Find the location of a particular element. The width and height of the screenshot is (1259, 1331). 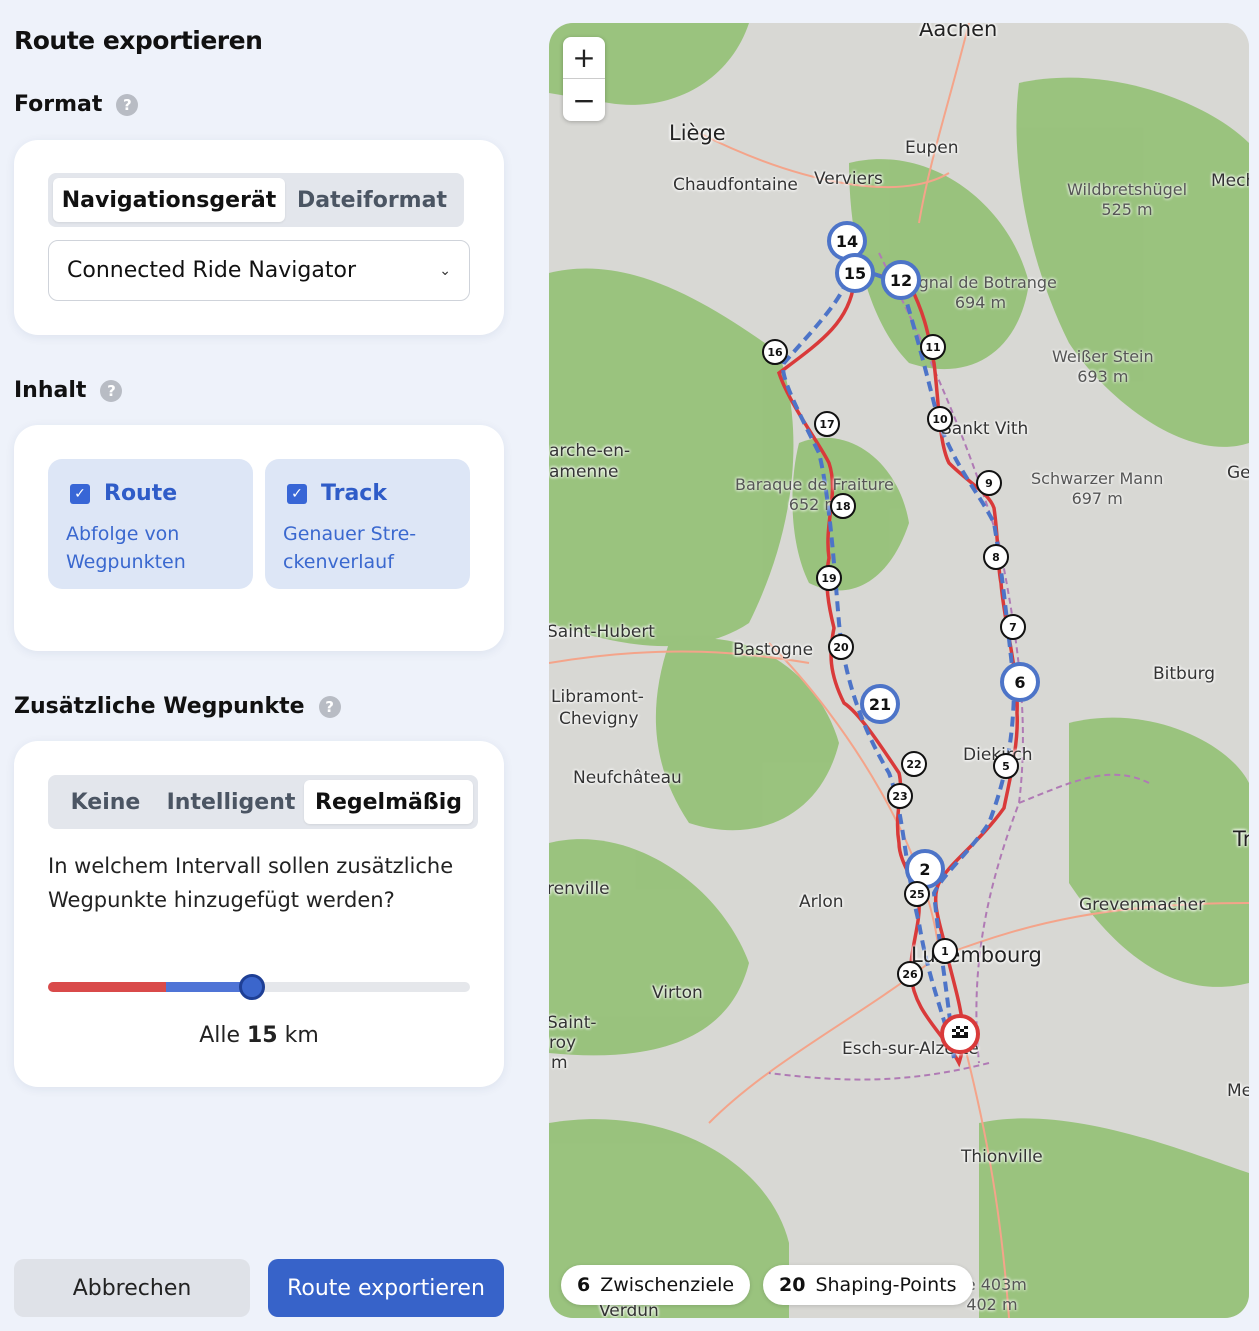

tab-dateiformat: Dateiformat is located at coordinates (372, 200).